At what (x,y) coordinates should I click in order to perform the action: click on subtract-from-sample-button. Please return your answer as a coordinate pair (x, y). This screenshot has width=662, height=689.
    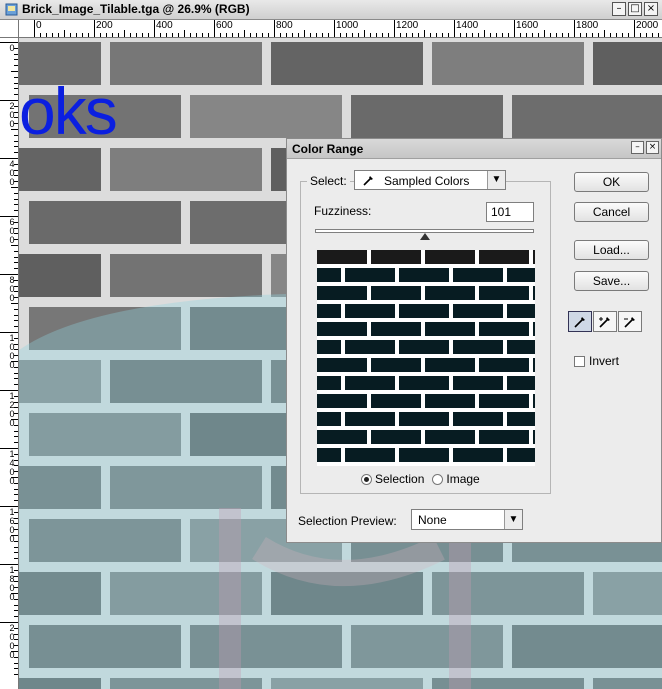
    Looking at the image, I should click on (630, 321).